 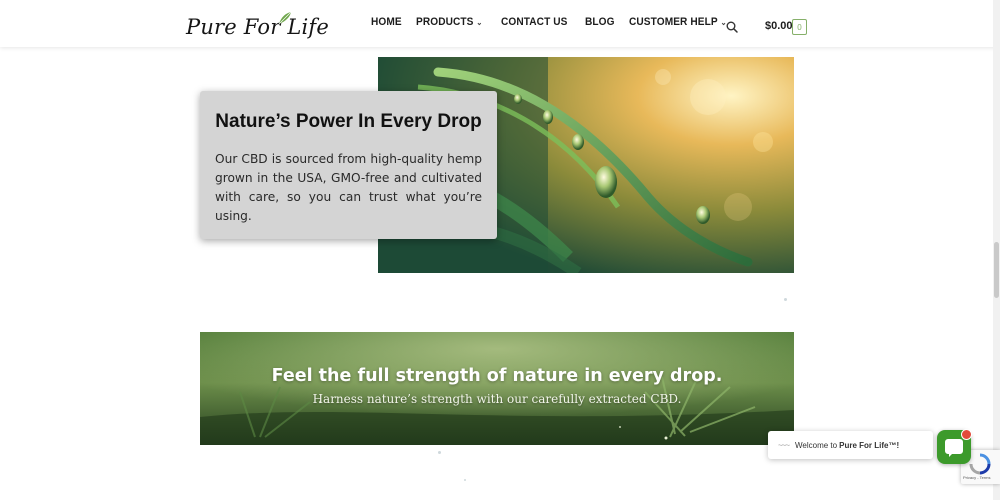 I want to click on hemp-water-background, so click(x=497, y=388).